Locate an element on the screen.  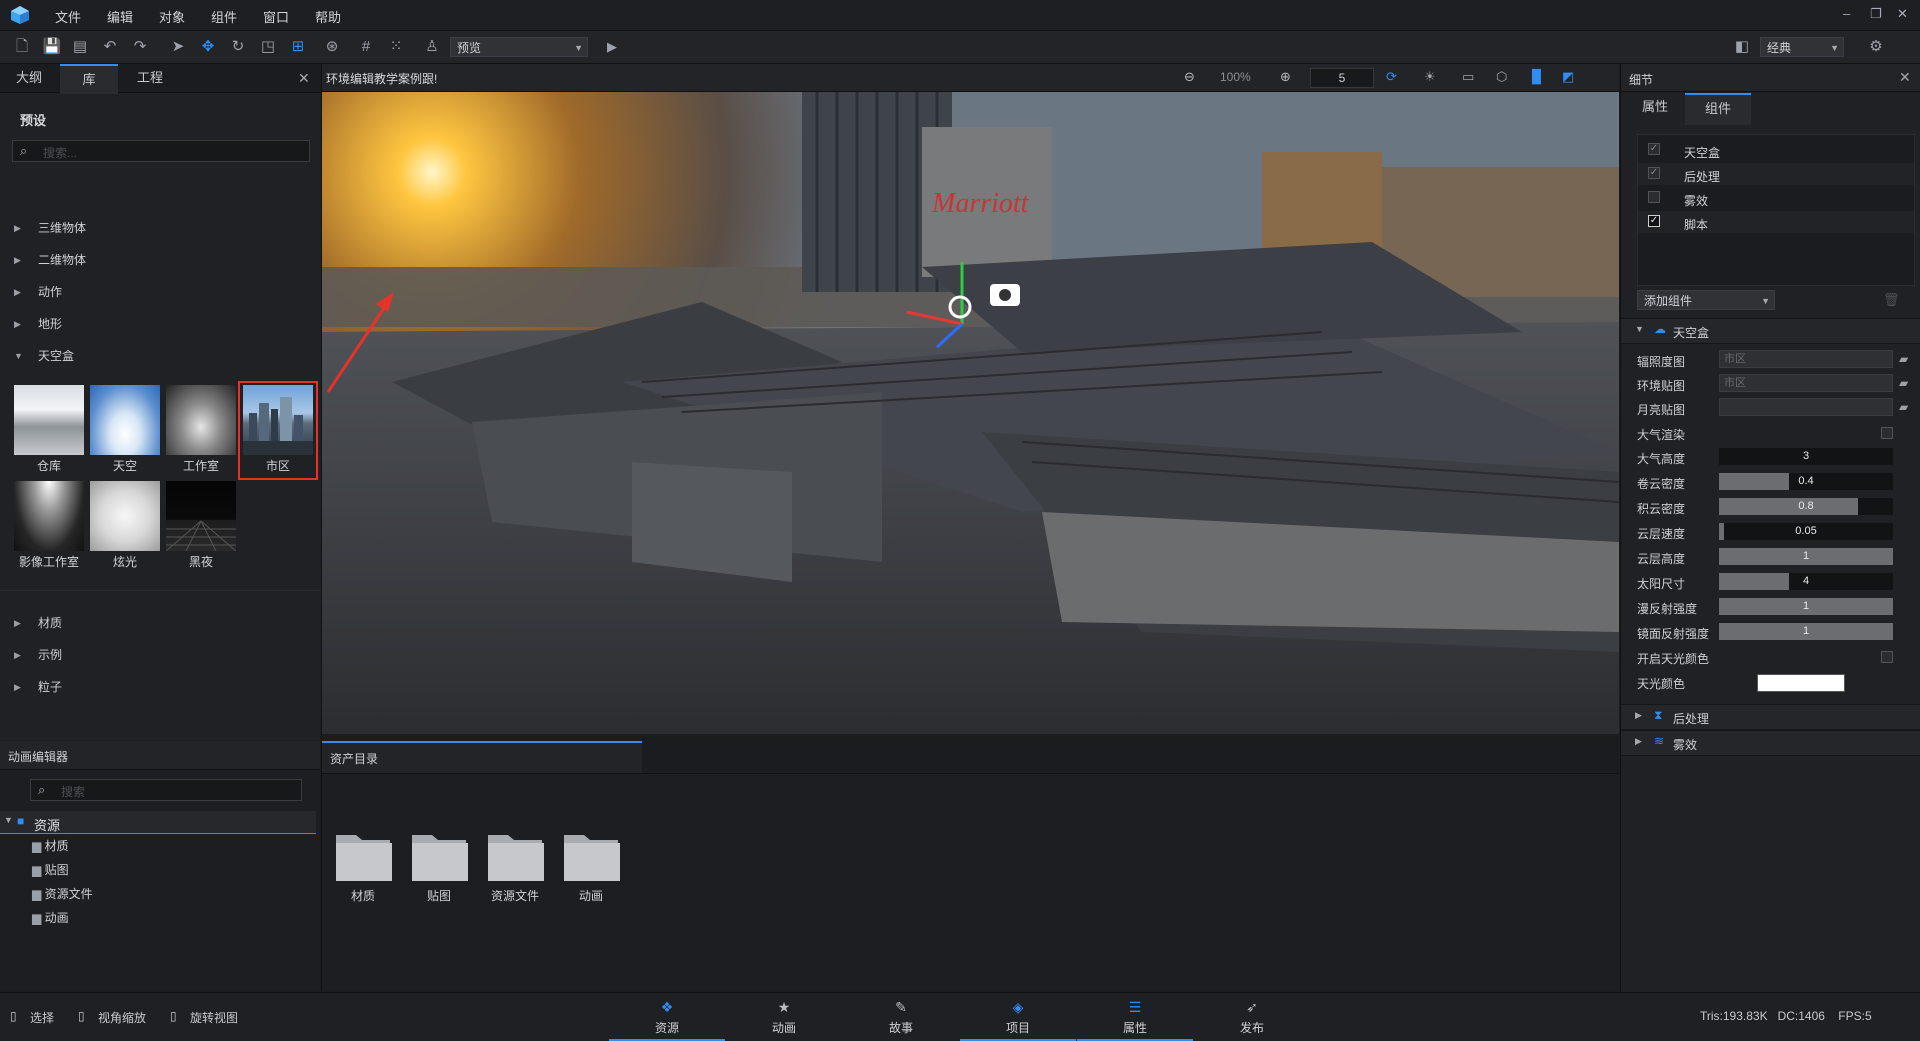
specular-strength-slider: 1 is located at coordinates (1806, 631).